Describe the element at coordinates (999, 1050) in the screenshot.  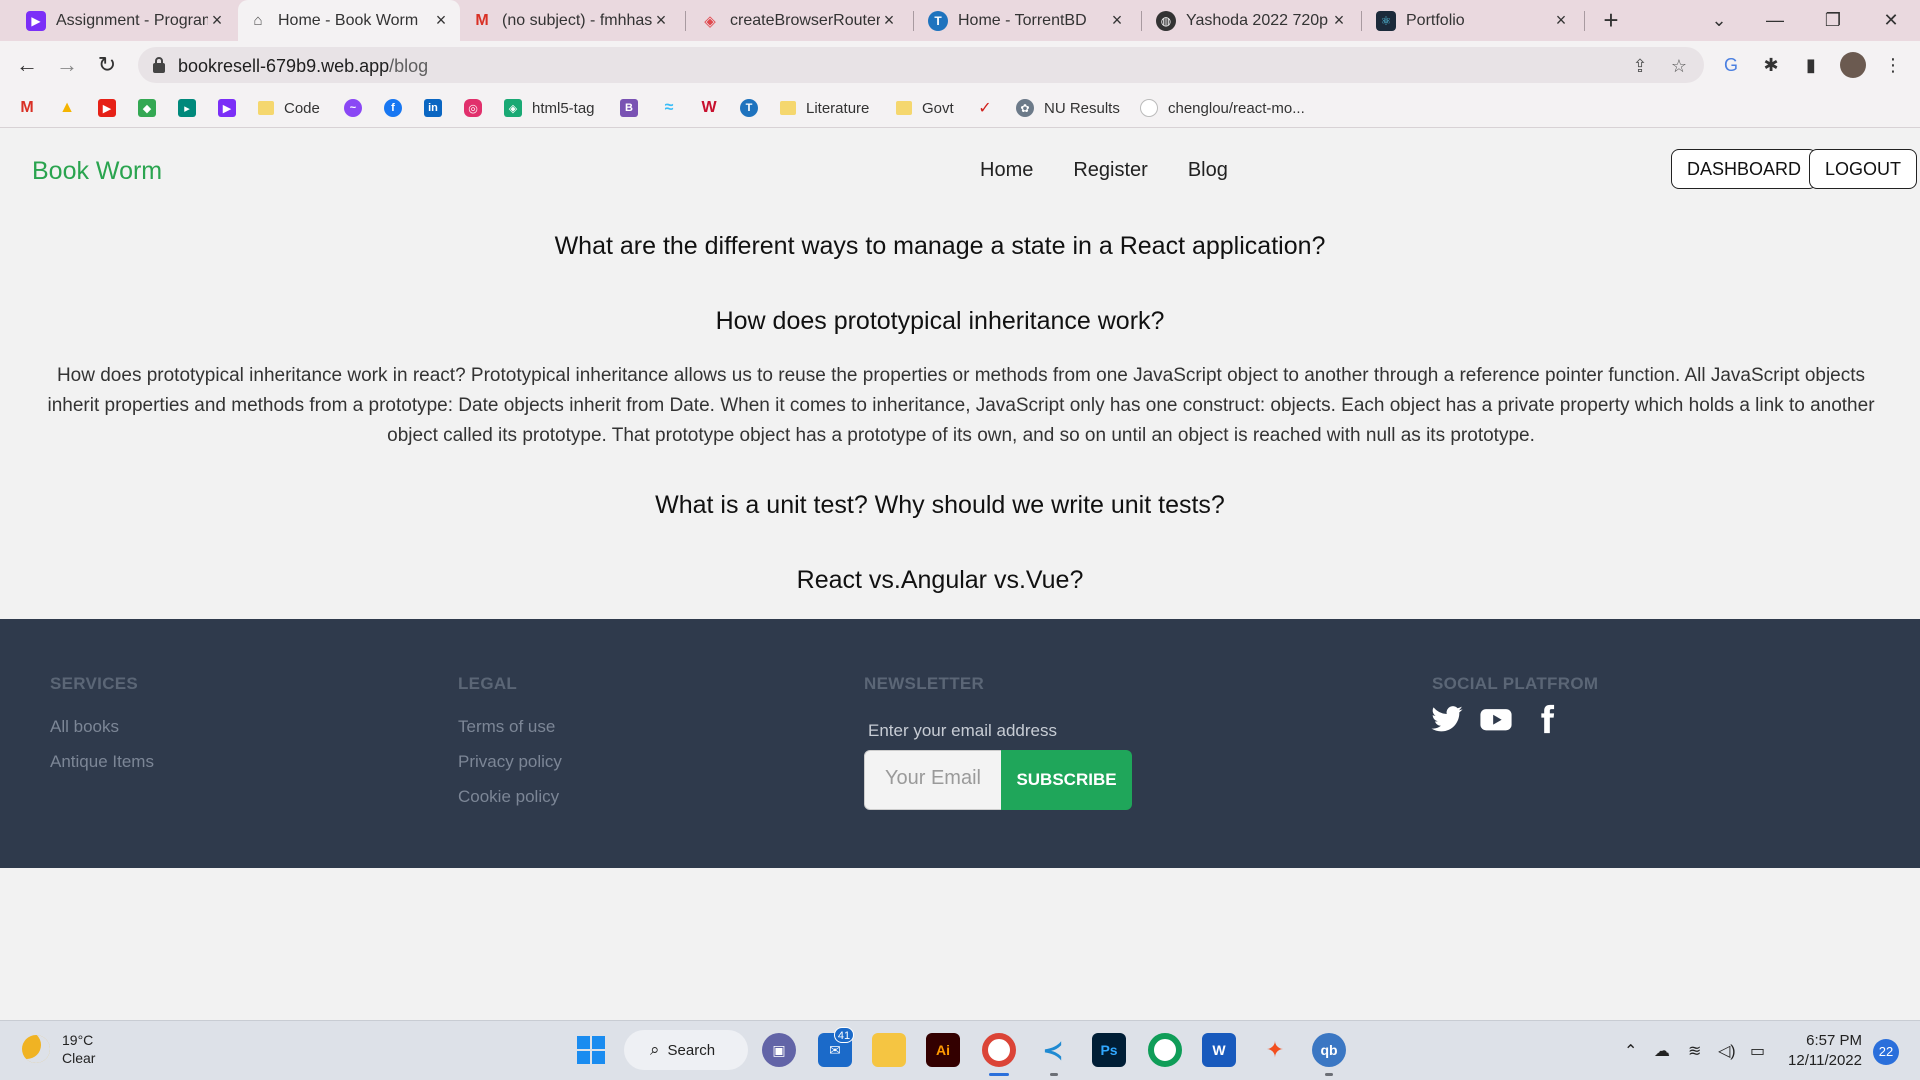
I see `chrome-icon` at that location.